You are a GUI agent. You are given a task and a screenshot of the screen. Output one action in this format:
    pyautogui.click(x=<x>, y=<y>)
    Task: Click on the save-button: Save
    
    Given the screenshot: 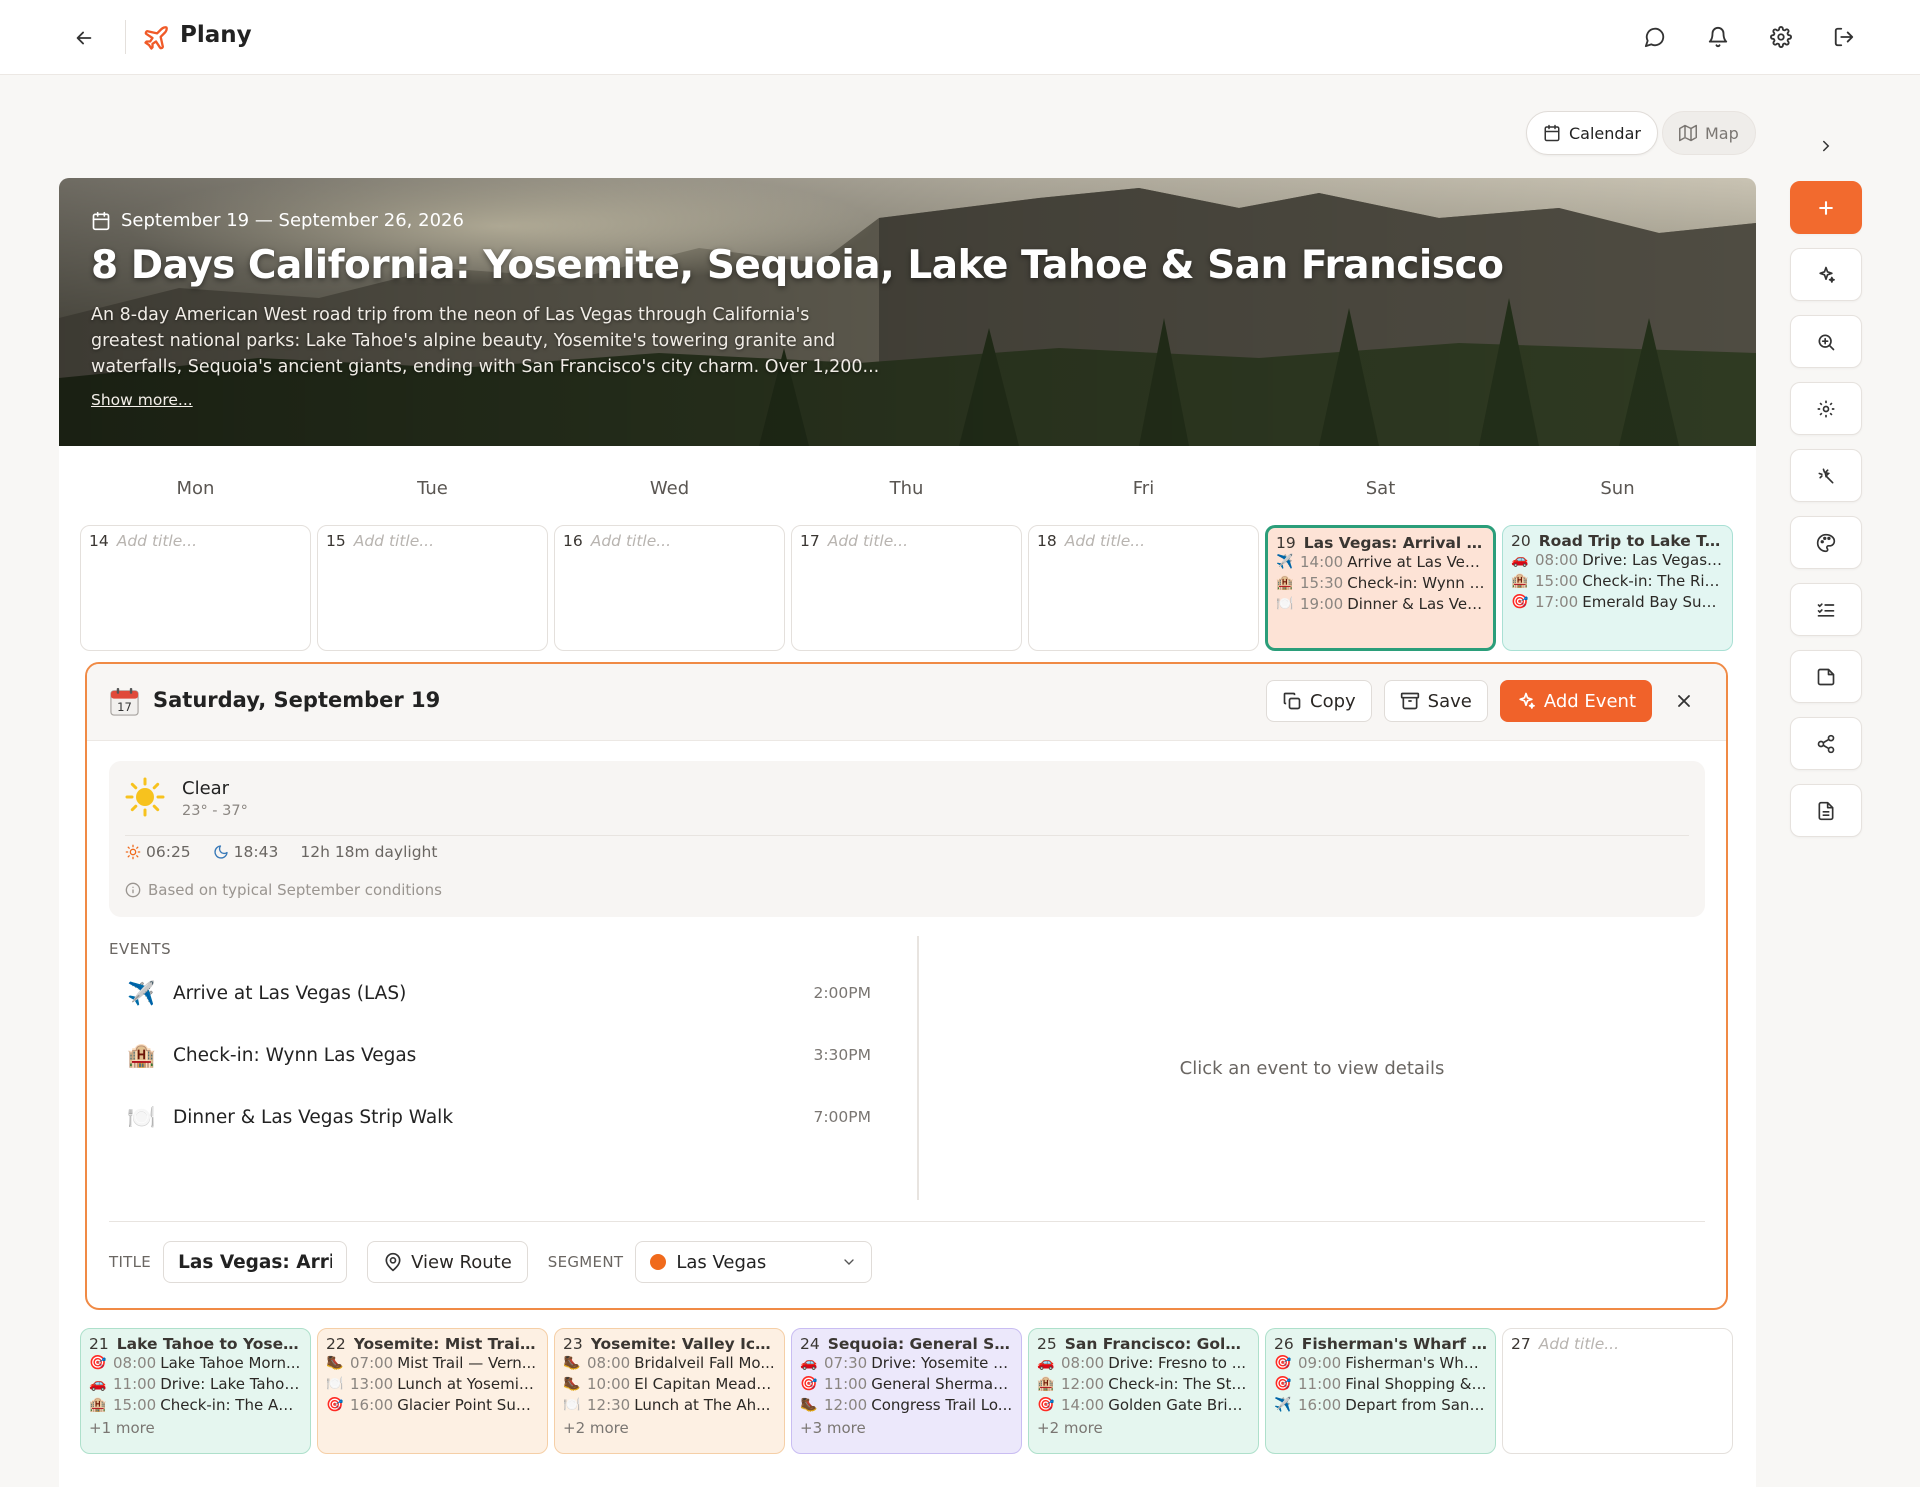 What is the action you would take?
    pyautogui.click(x=1435, y=701)
    